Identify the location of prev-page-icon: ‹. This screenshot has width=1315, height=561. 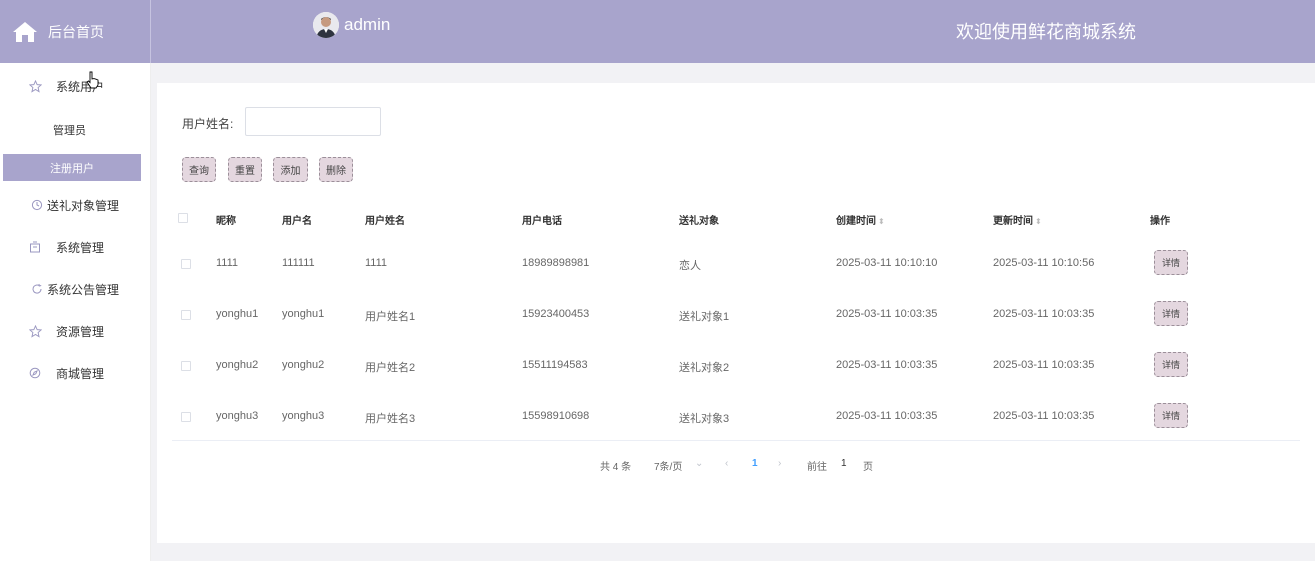
(726, 463).